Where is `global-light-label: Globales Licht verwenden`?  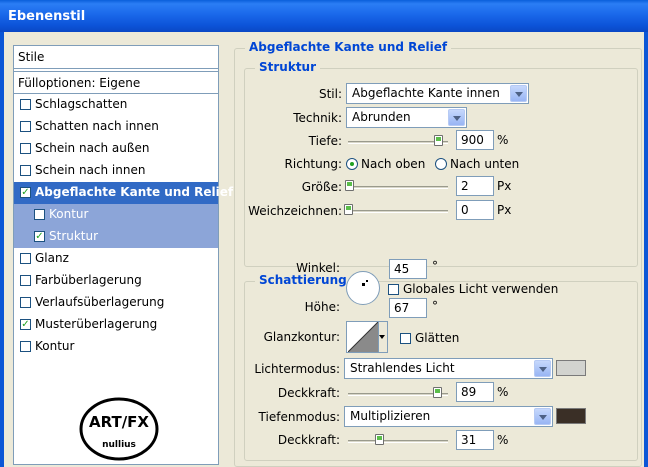 global-light-label: Globales Licht verwenden is located at coordinates (481, 289).